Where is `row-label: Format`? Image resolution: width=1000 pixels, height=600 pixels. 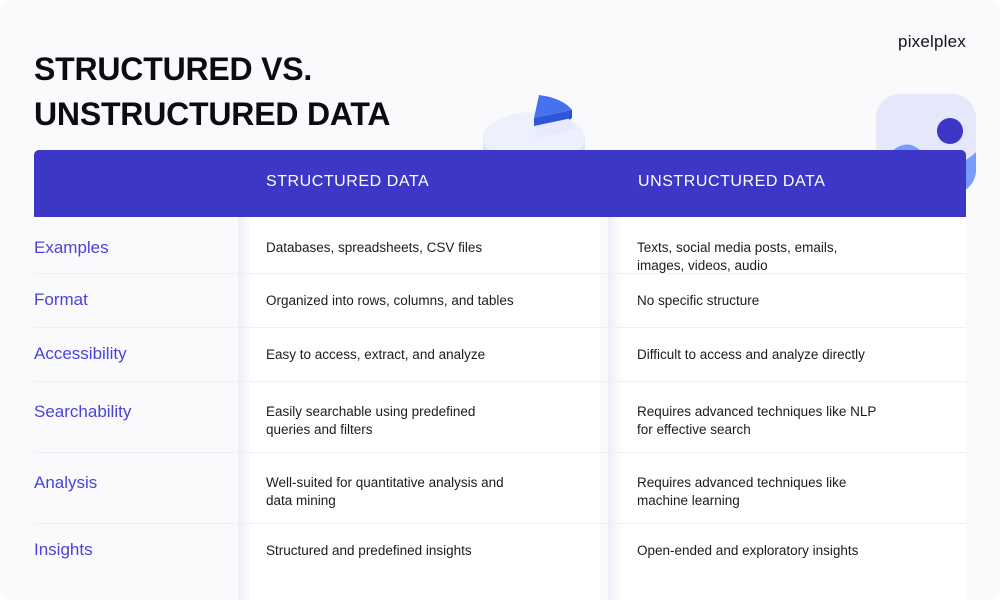 row-label: Format is located at coordinates (61, 299).